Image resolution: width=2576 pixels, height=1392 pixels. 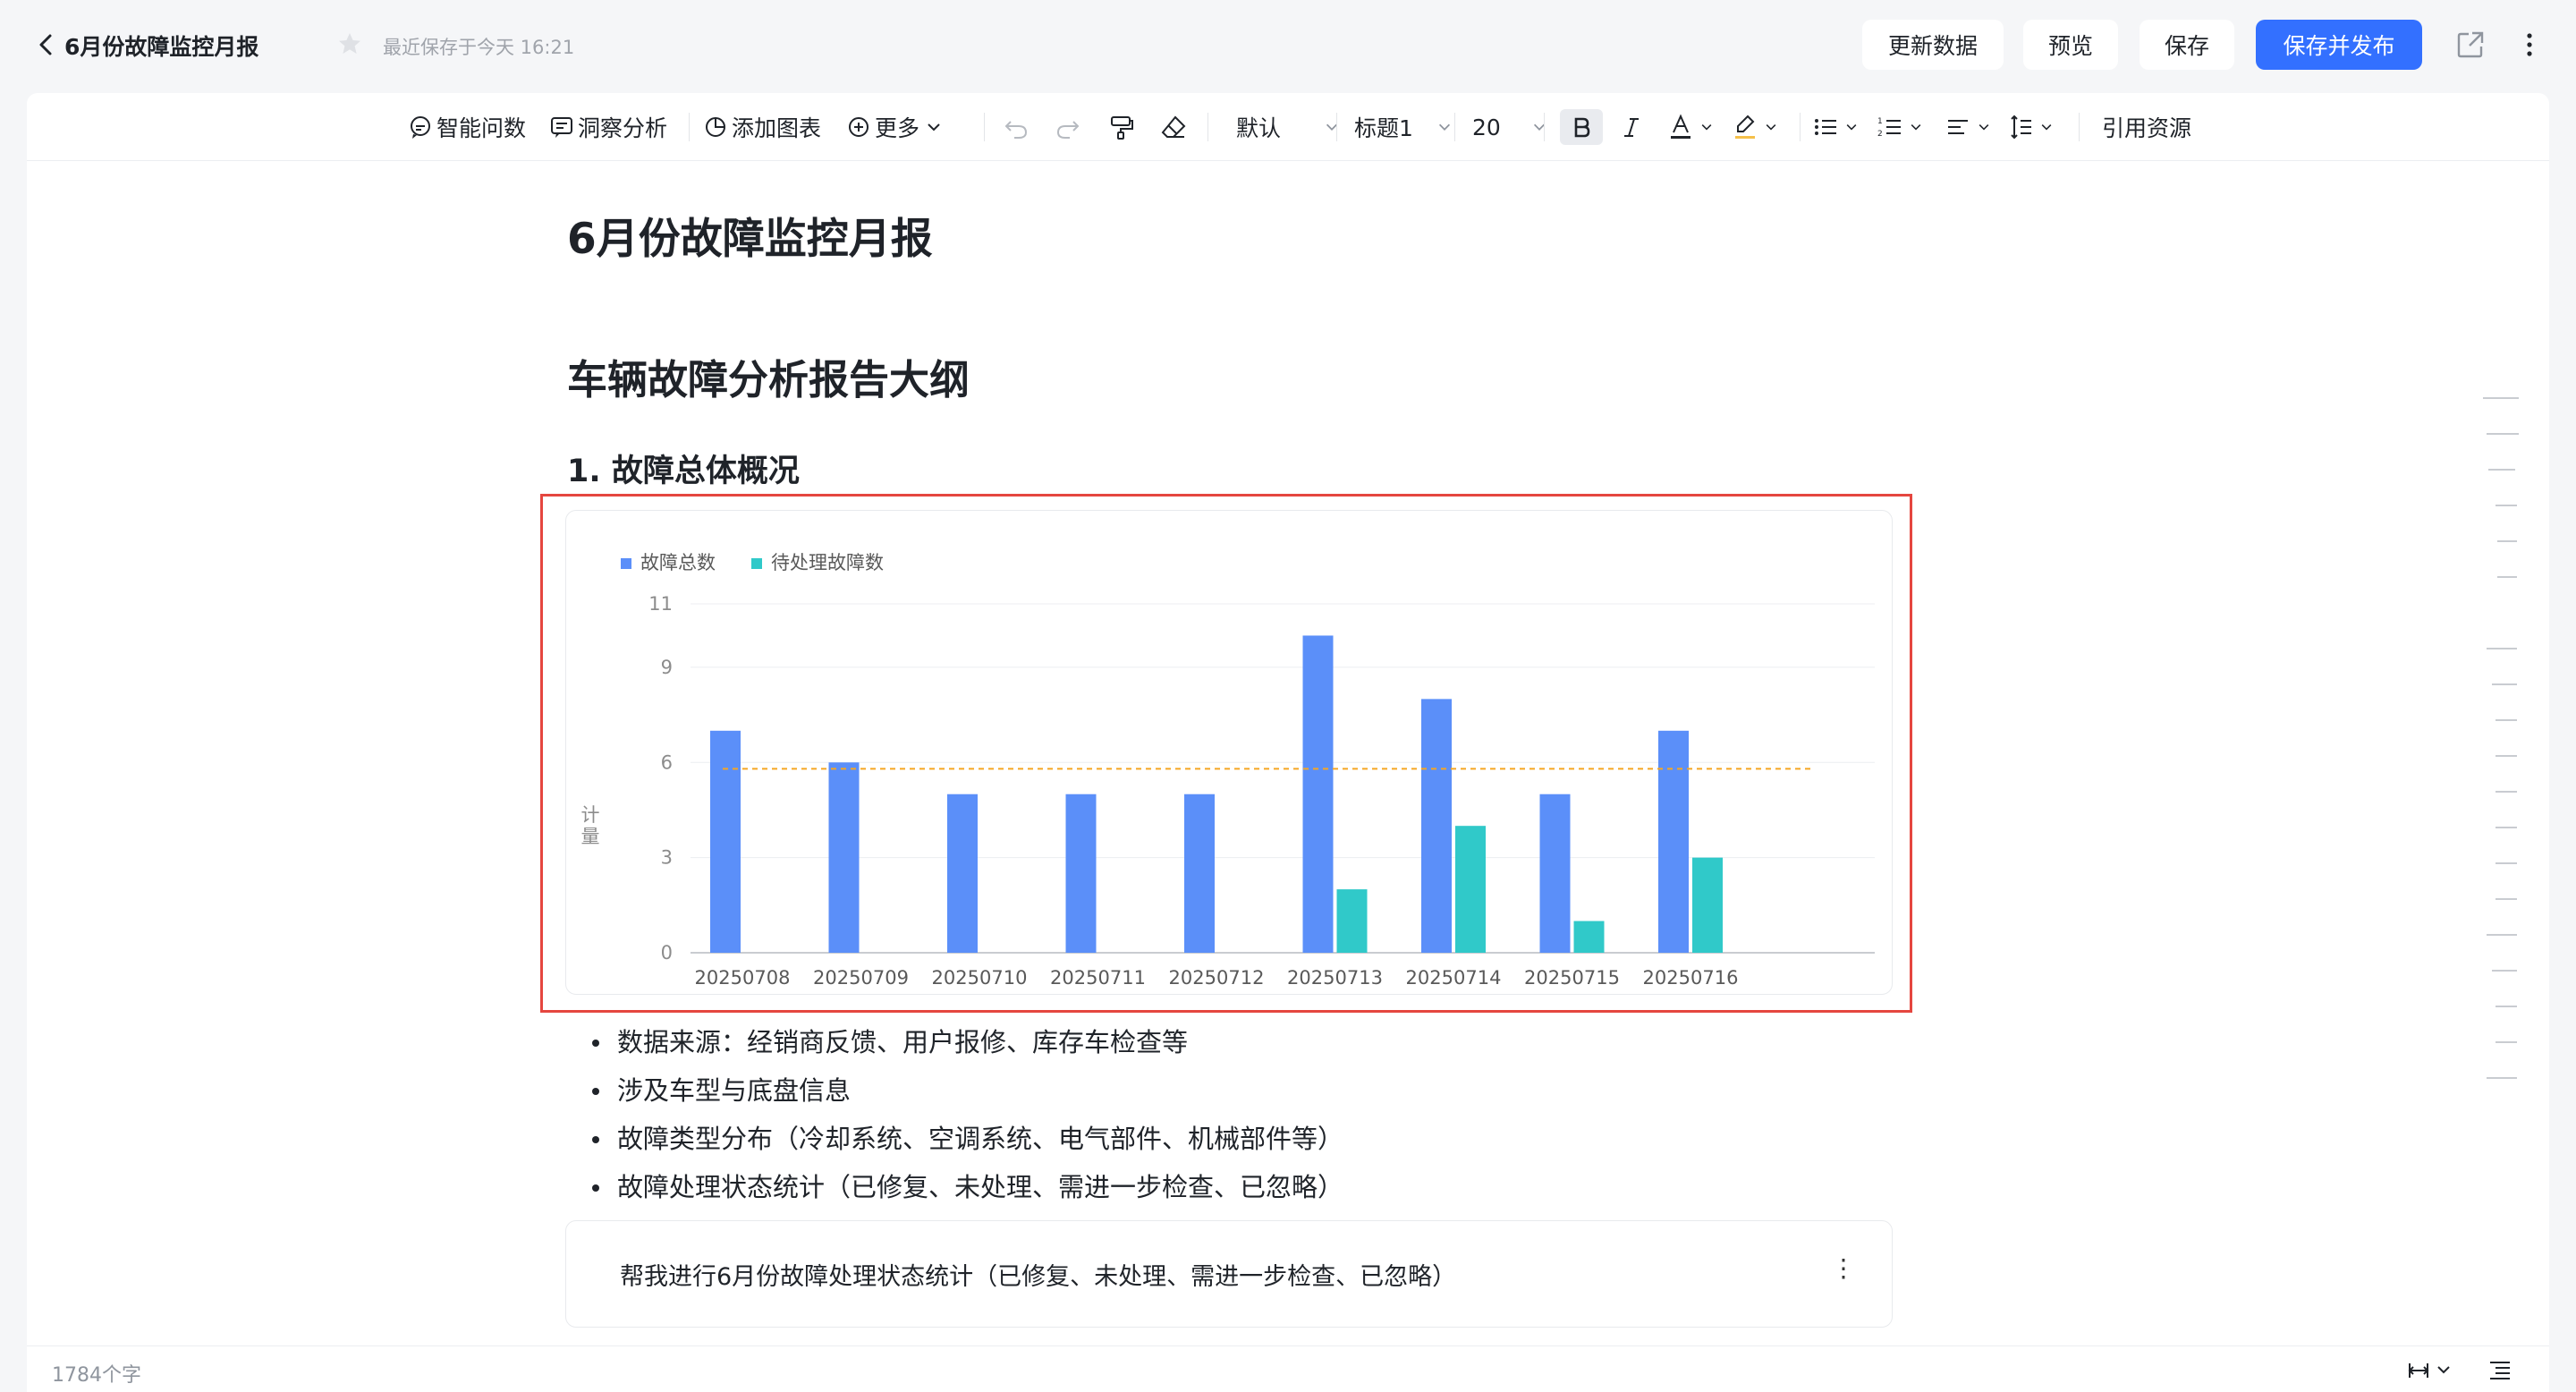 What do you see at coordinates (715, 127) in the screenshot?
I see `chart-pie-icon` at bounding box center [715, 127].